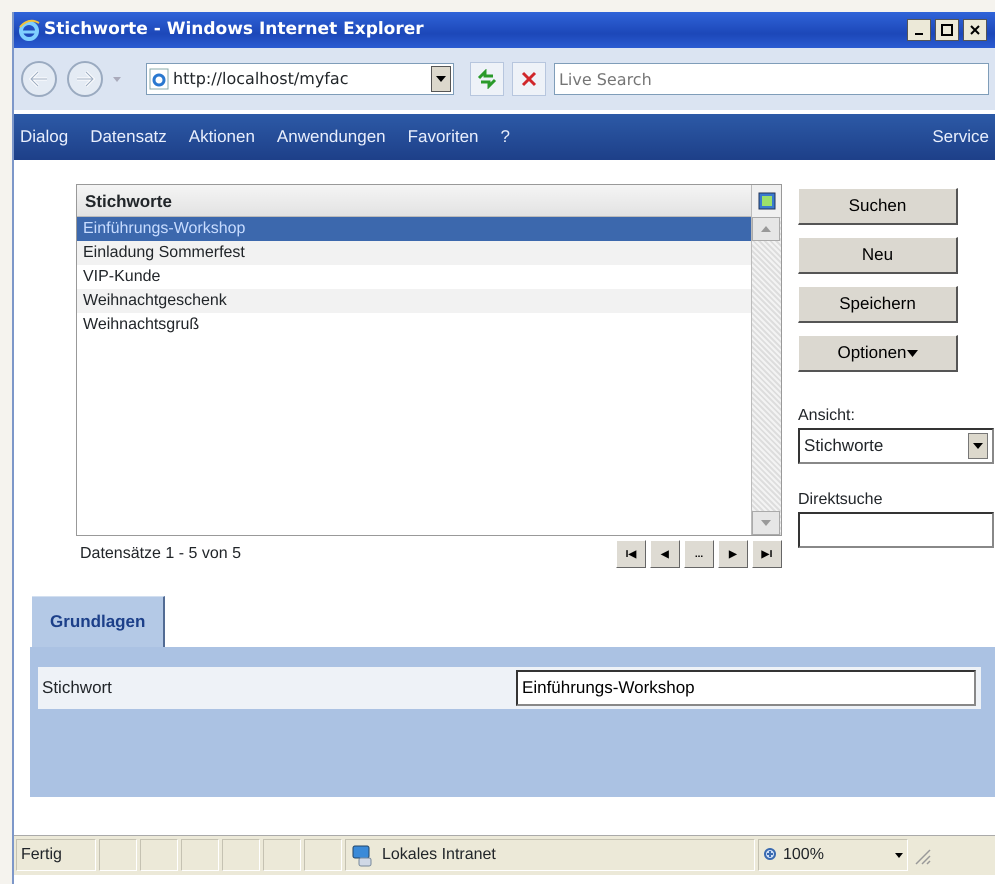  What do you see at coordinates (896, 530) in the screenshot?
I see `direct-search-field` at bounding box center [896, 530].